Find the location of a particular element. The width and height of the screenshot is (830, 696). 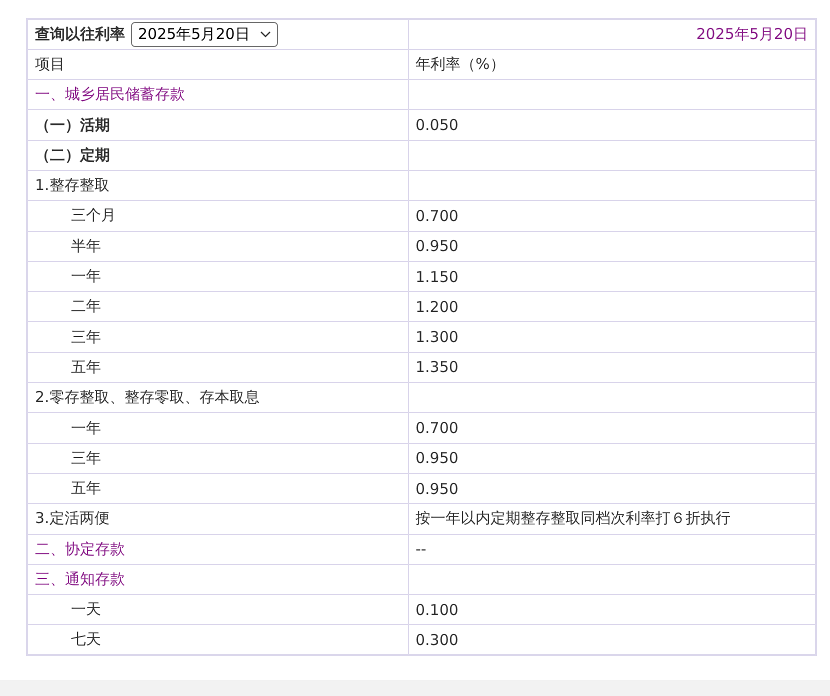

rate-value: 按一年以内定期整存整取同档次利率打６折执行 is located at coordinates (573, 518).